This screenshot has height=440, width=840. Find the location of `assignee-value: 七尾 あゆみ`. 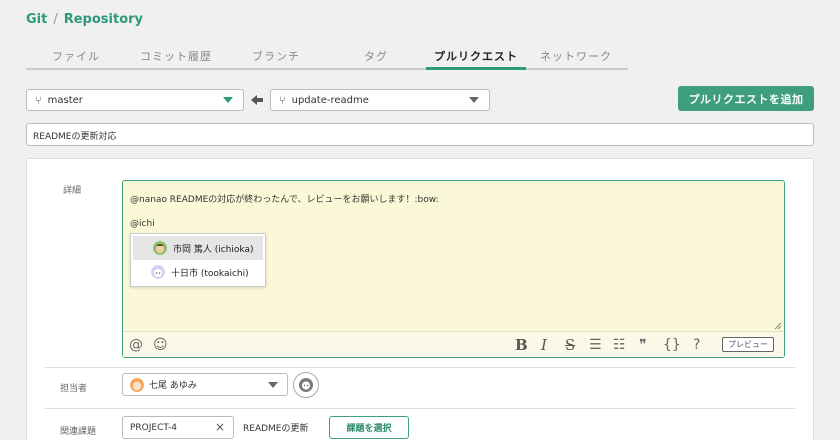

assignee-value: 七尾 あゆみ is located at coordinates (173, 386).